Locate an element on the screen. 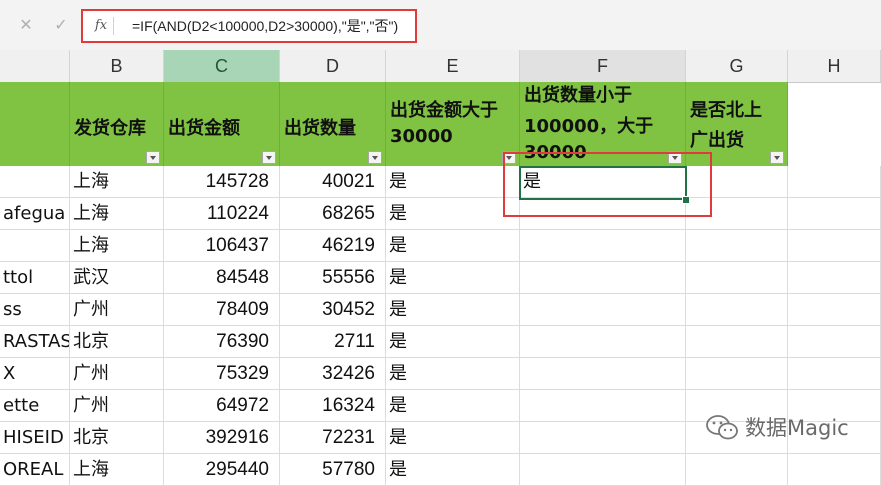  column-header-b: B is located at coordinates (117, 66).